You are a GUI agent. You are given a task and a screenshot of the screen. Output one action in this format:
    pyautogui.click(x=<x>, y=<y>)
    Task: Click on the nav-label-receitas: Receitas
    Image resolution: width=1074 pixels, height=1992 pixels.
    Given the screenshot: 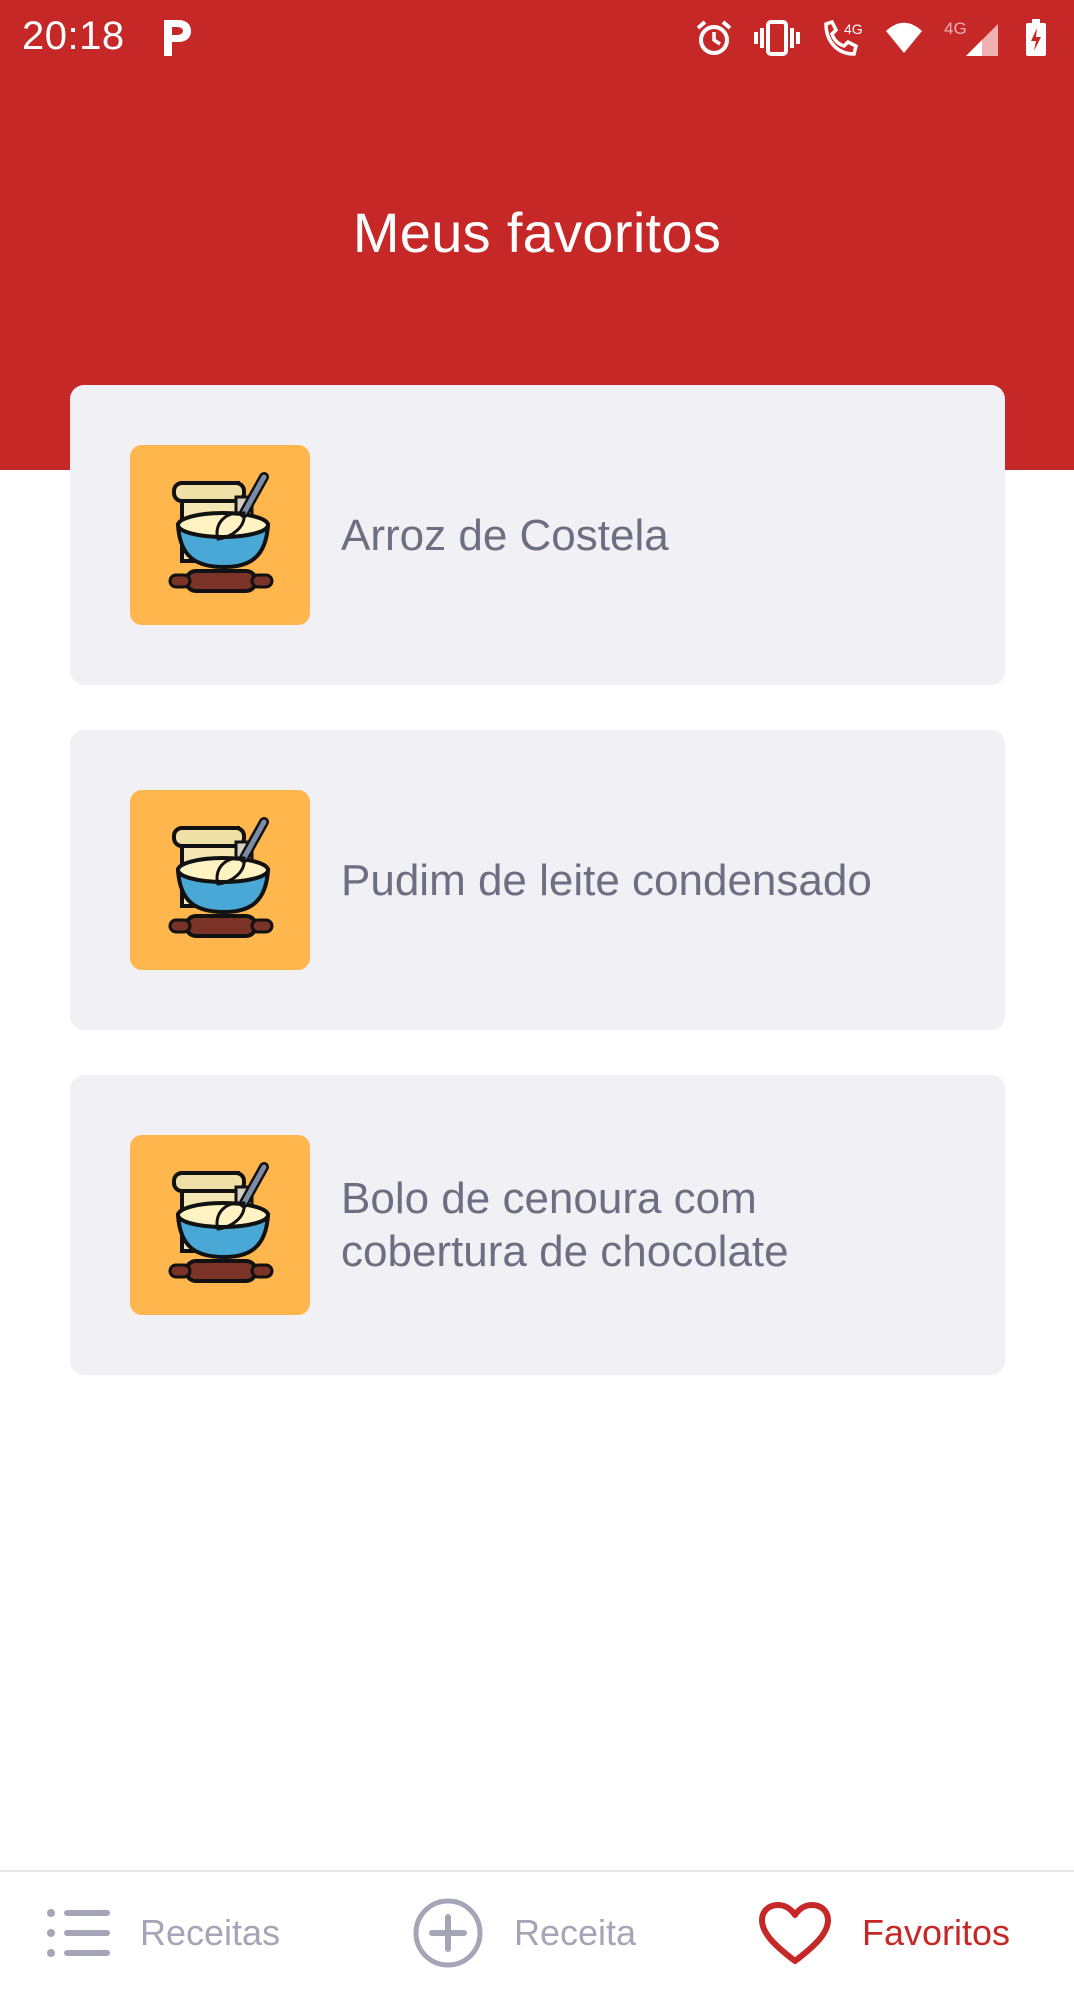 What is the action you would take?
    pyautogui.click(x=210, y=1932)
    